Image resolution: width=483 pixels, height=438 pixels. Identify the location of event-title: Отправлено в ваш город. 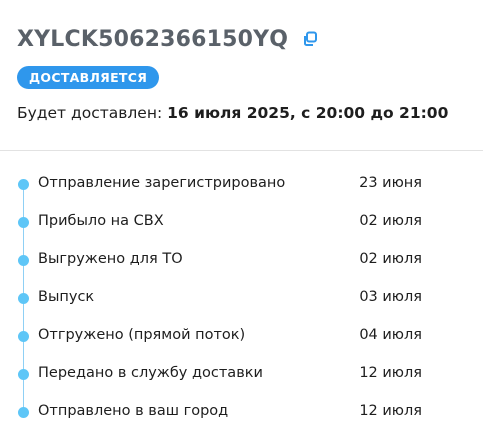
(133, 411).